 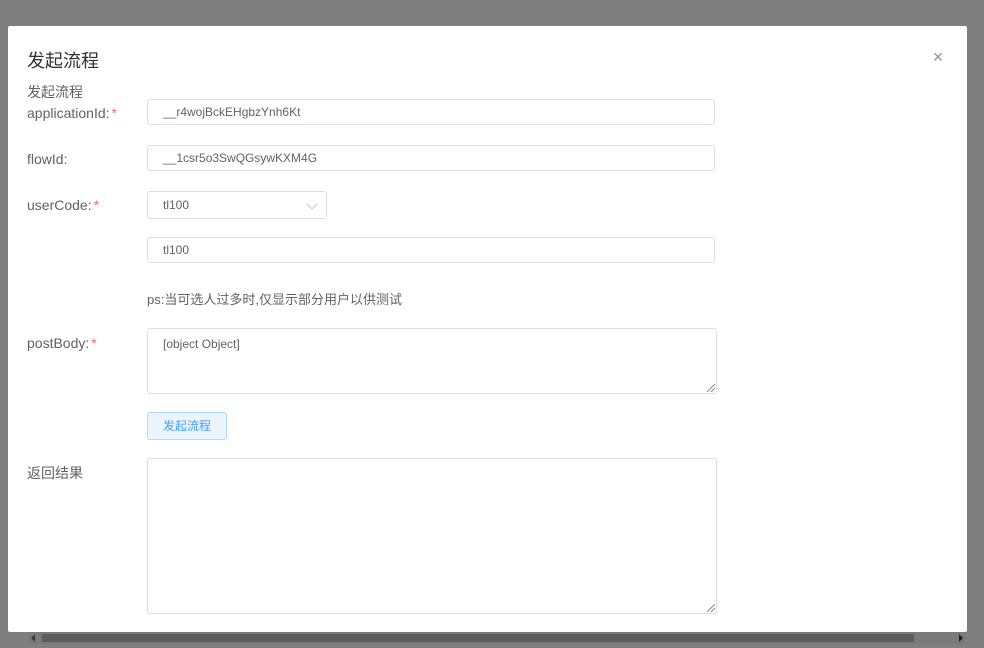 What do you see at coordinates (72, 113) in the screenshot?
I see `application-id-label: applicationId: *` at bounding box center [72, 113].